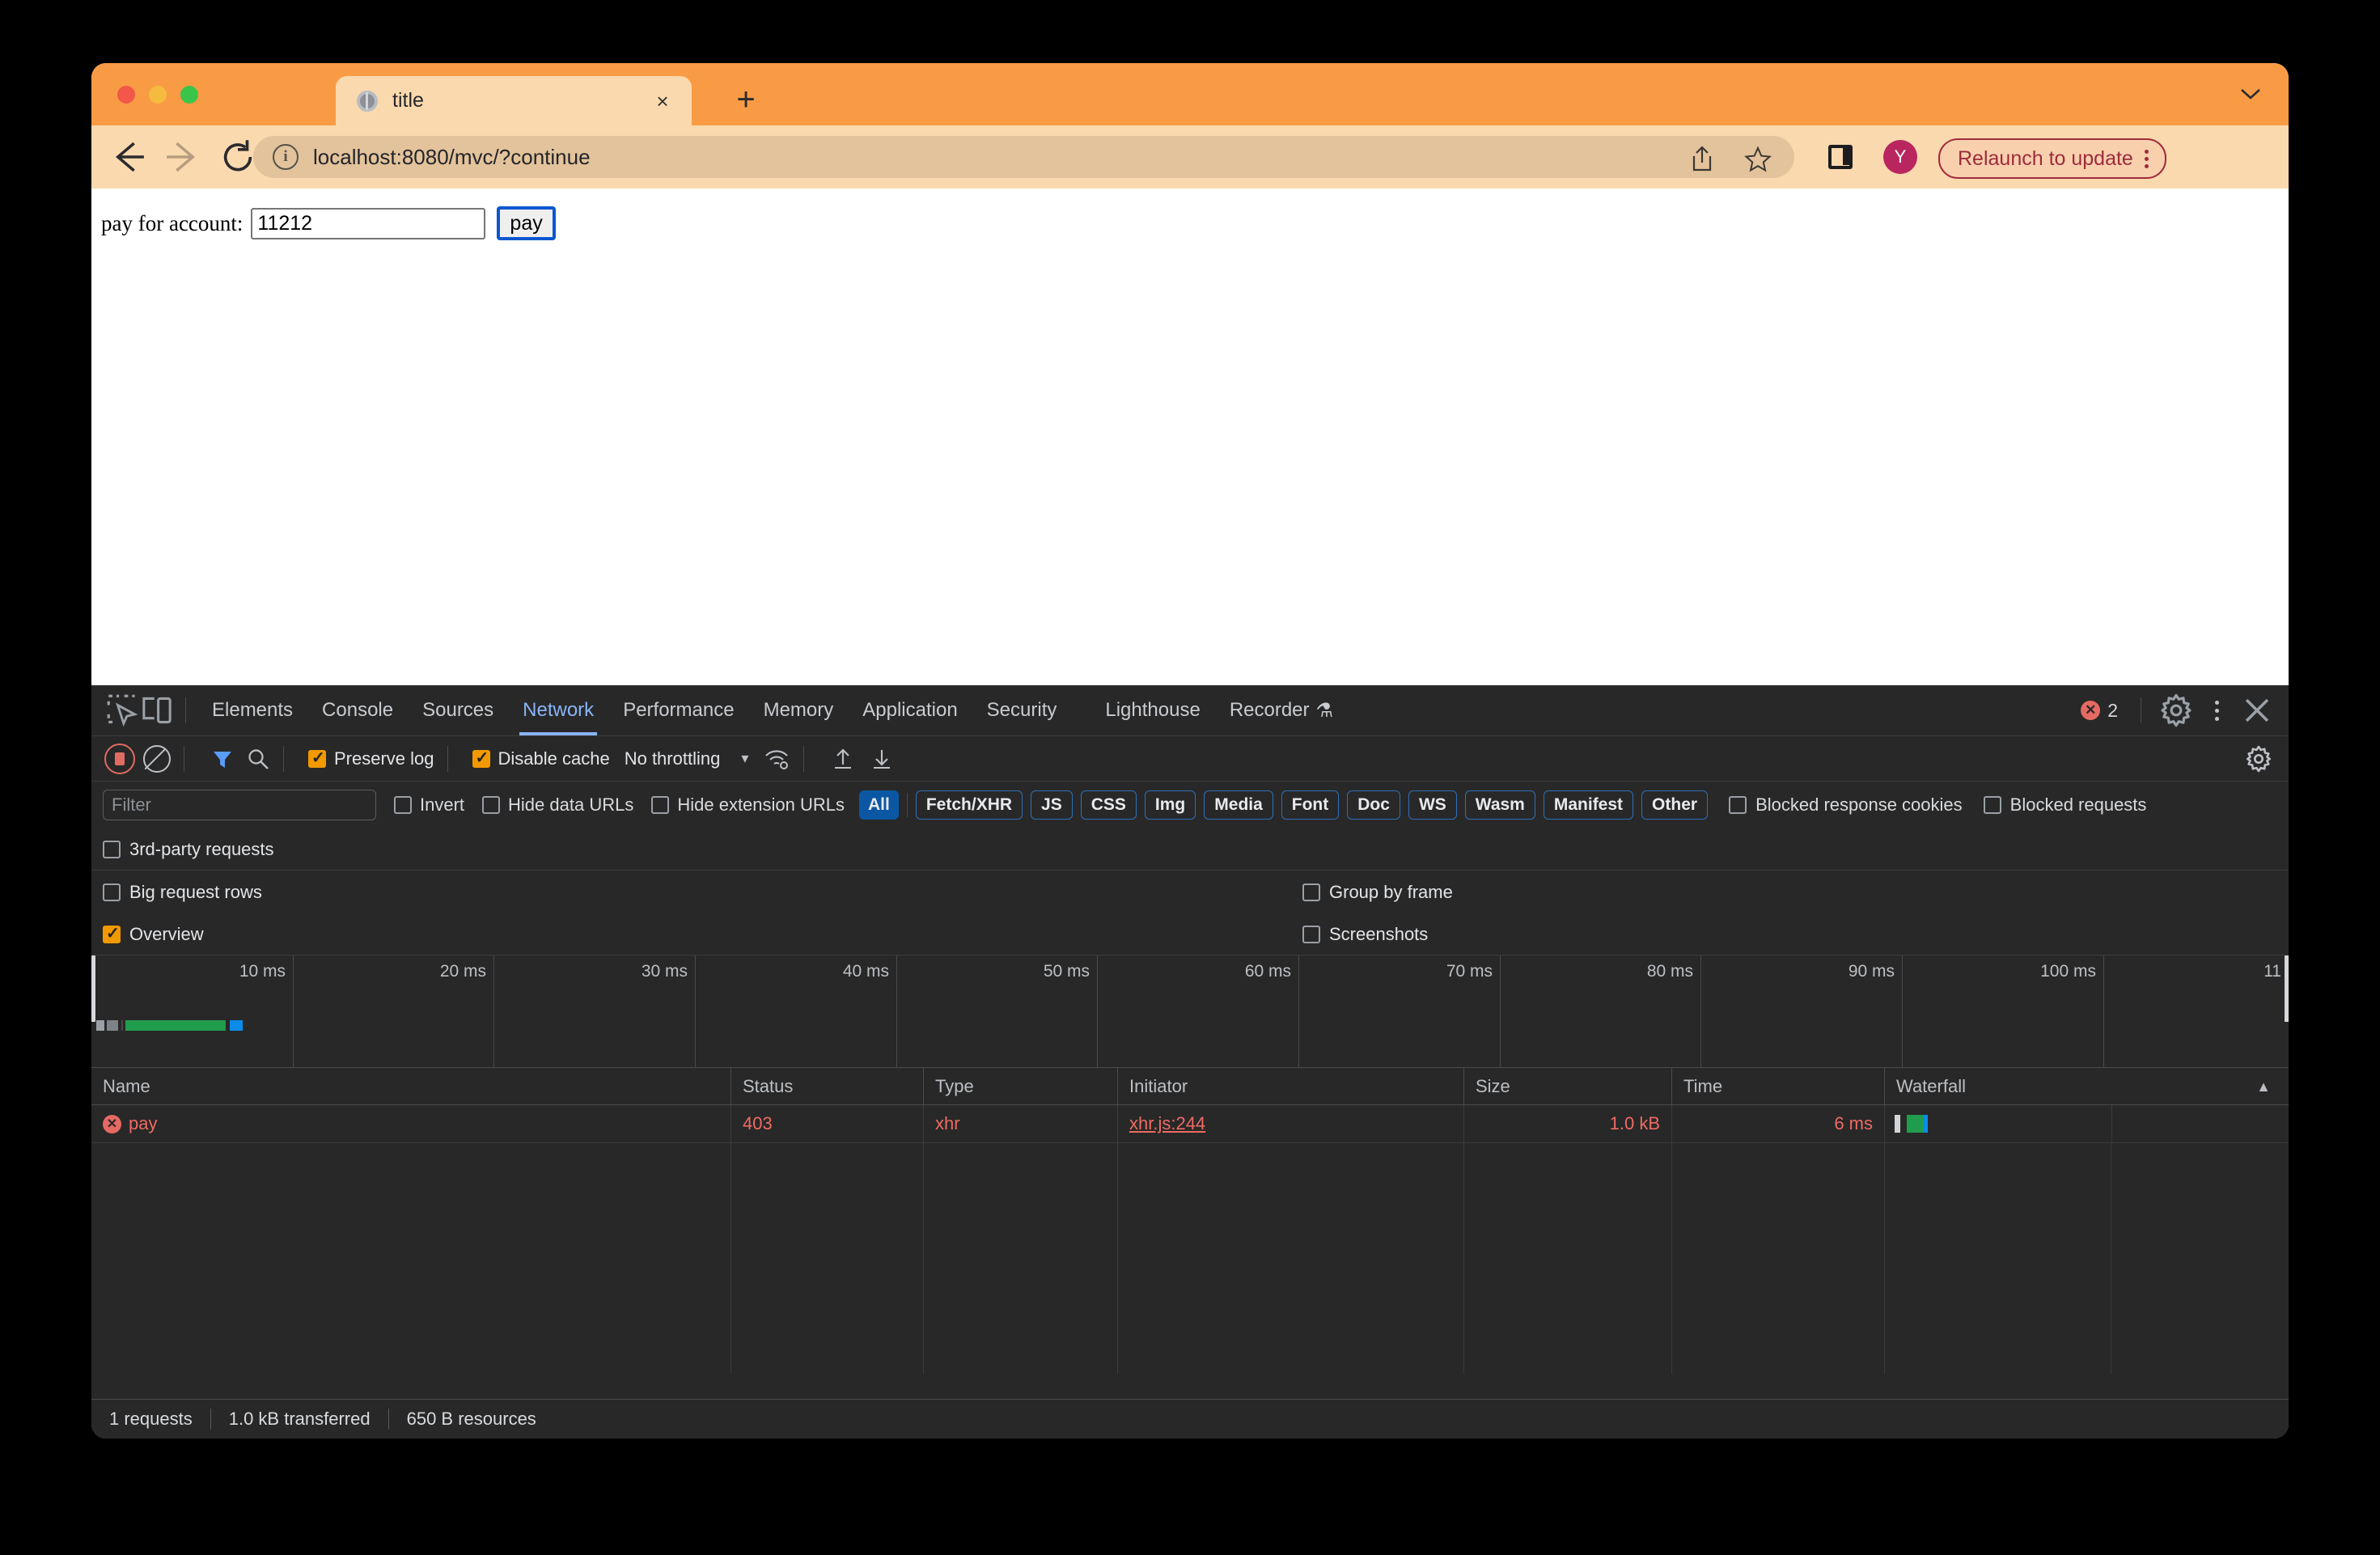 Image resolution: width=2380 pixels, height=1555 pixels. I want to click on browser-tab: title ×, so click(514, 100).